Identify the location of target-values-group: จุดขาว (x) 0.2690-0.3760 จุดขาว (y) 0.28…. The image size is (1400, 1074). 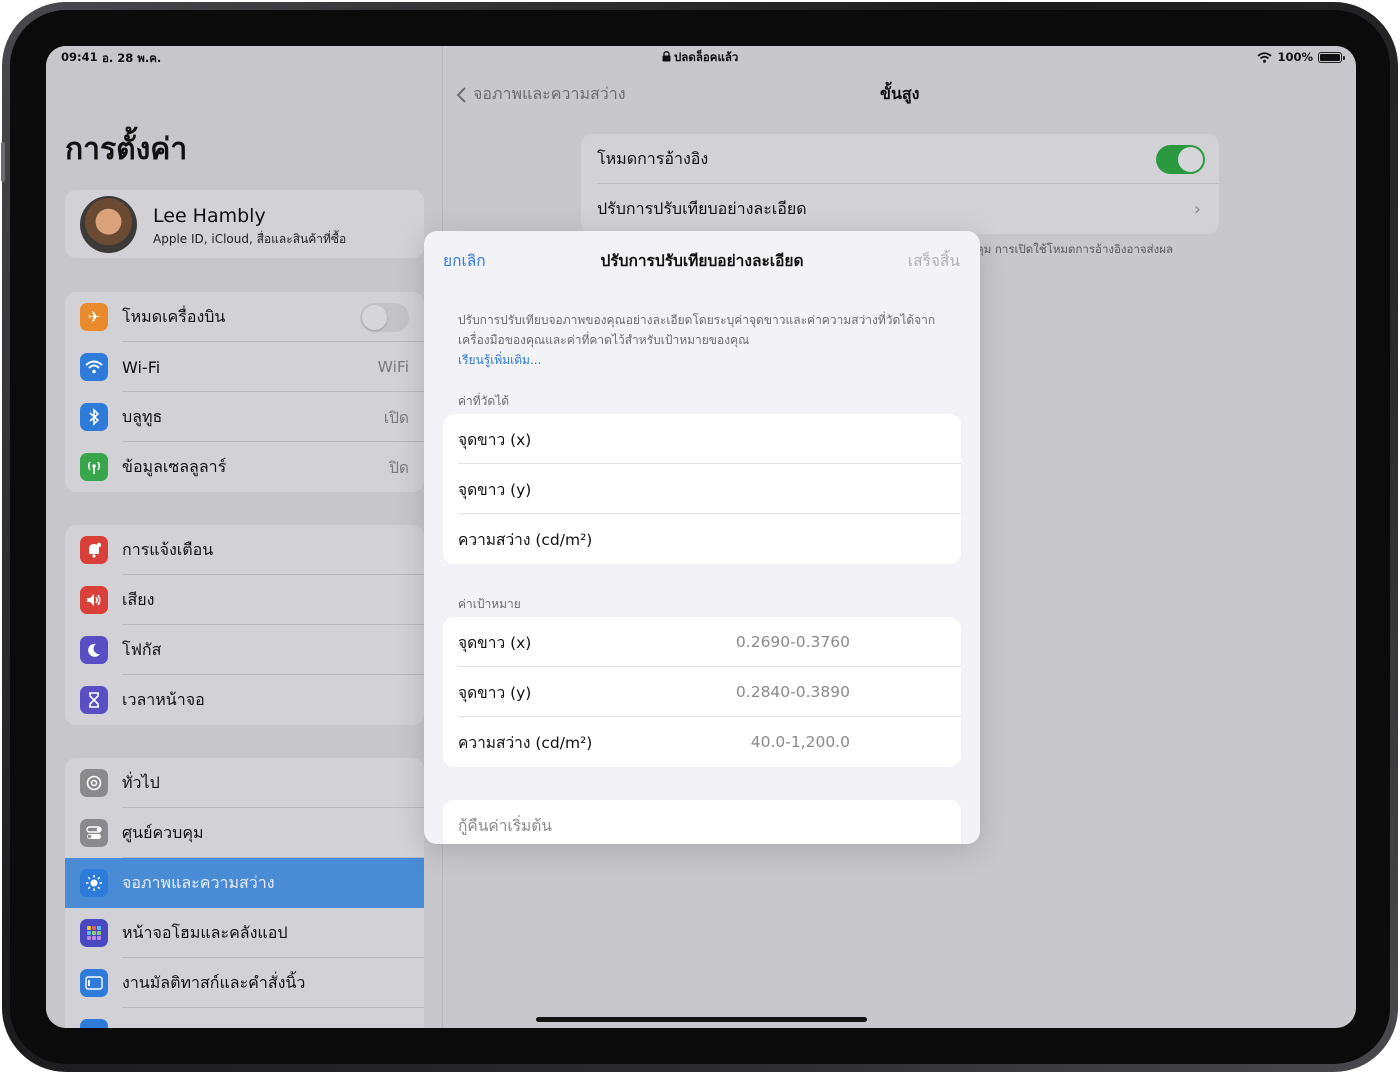
(702, 692).